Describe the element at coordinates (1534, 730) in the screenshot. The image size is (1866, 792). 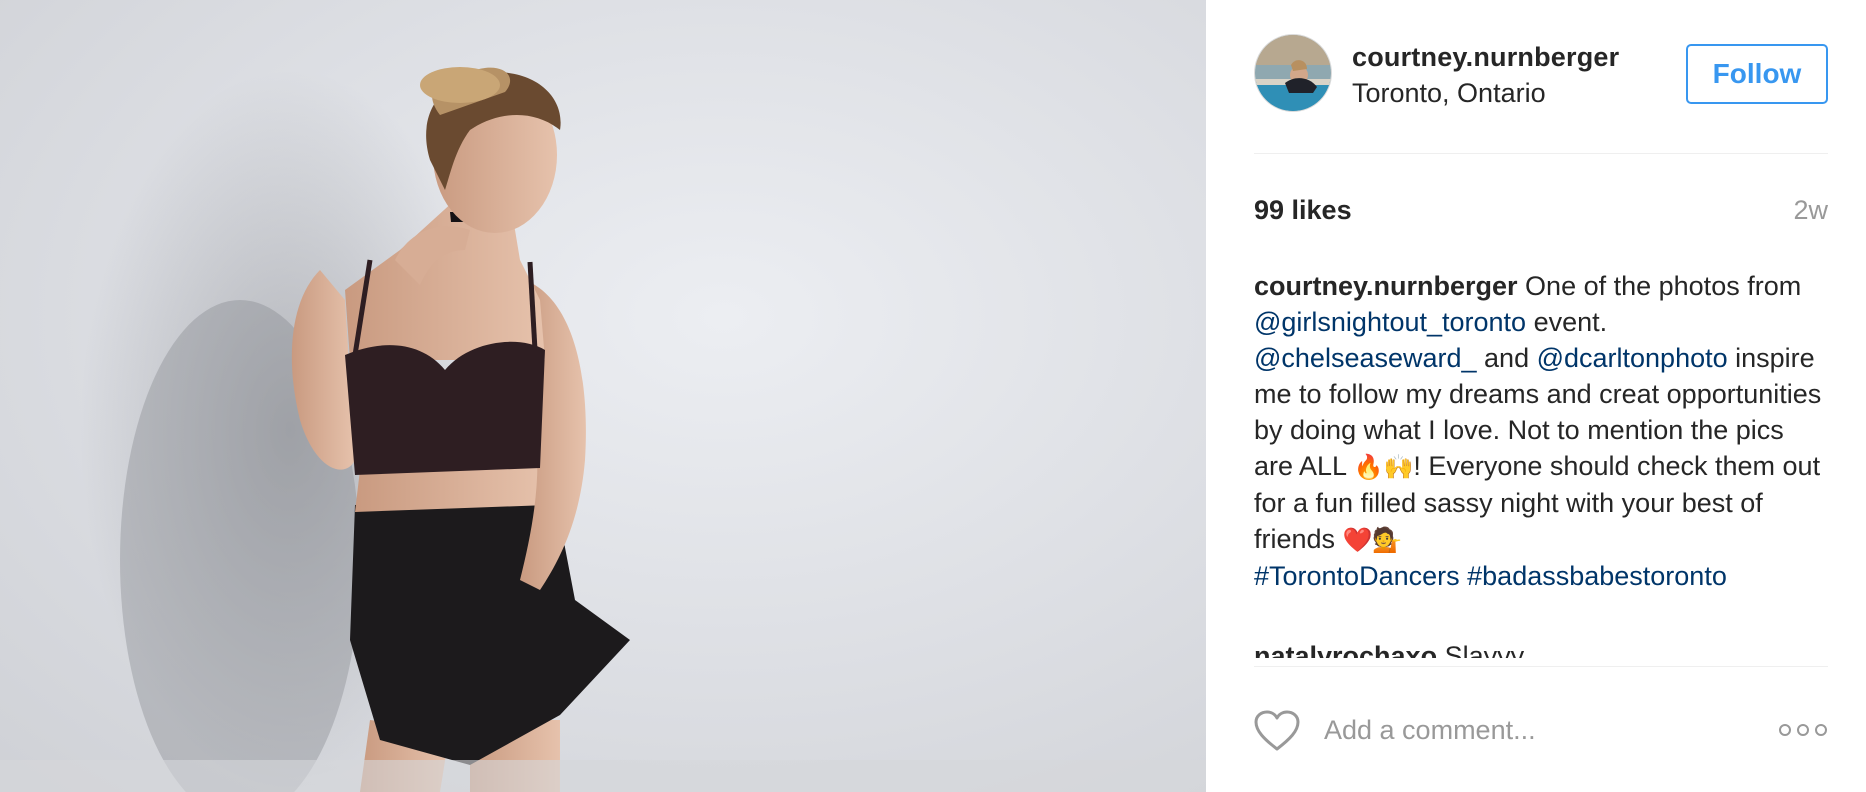
I see `add-comment-input` at that location.